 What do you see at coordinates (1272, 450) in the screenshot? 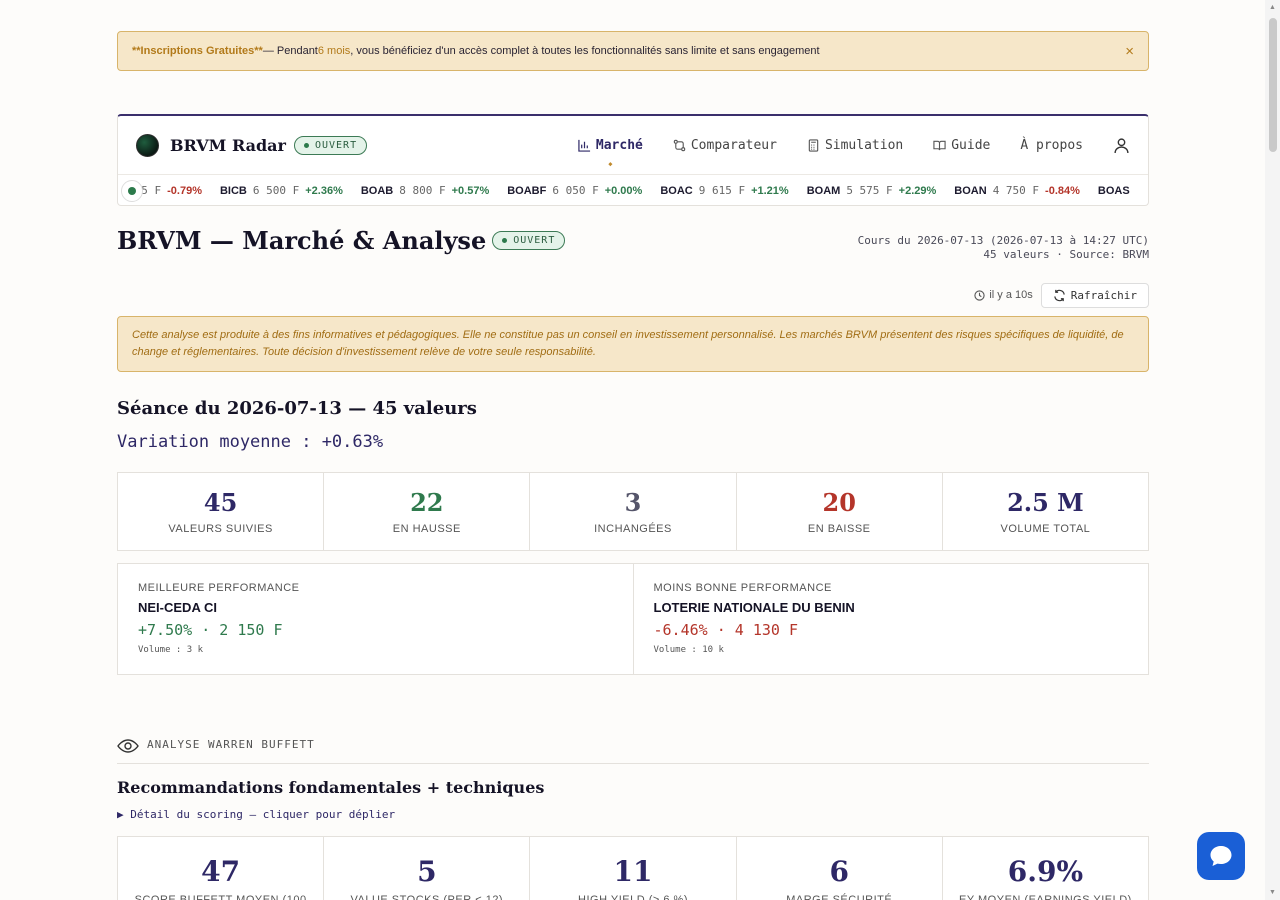
I see `scrollbar: ▲ ▼` at bounding box center [1272, 450].